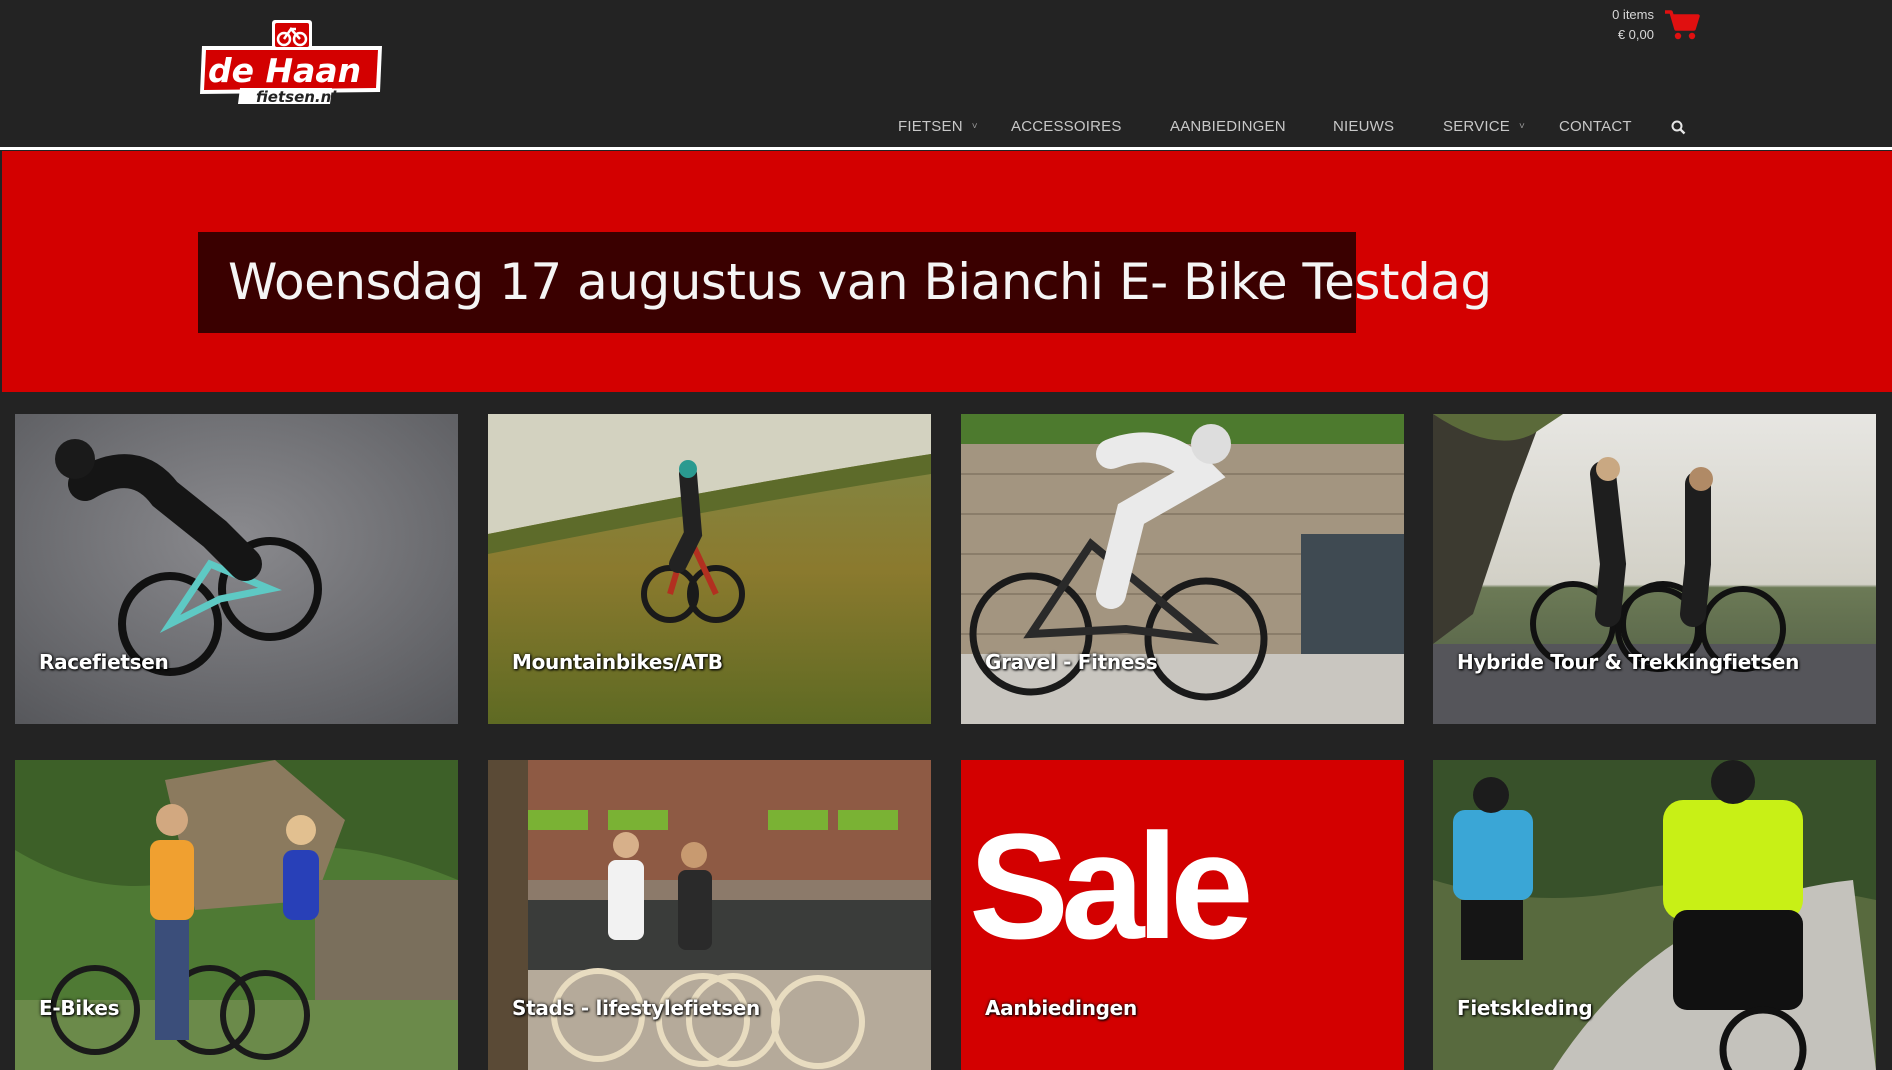  What do you see at coordinates (1061, 1008) in the screenshot?
I see `tile-label: Aanbiedingen` at bounding box center [1061, 1008].